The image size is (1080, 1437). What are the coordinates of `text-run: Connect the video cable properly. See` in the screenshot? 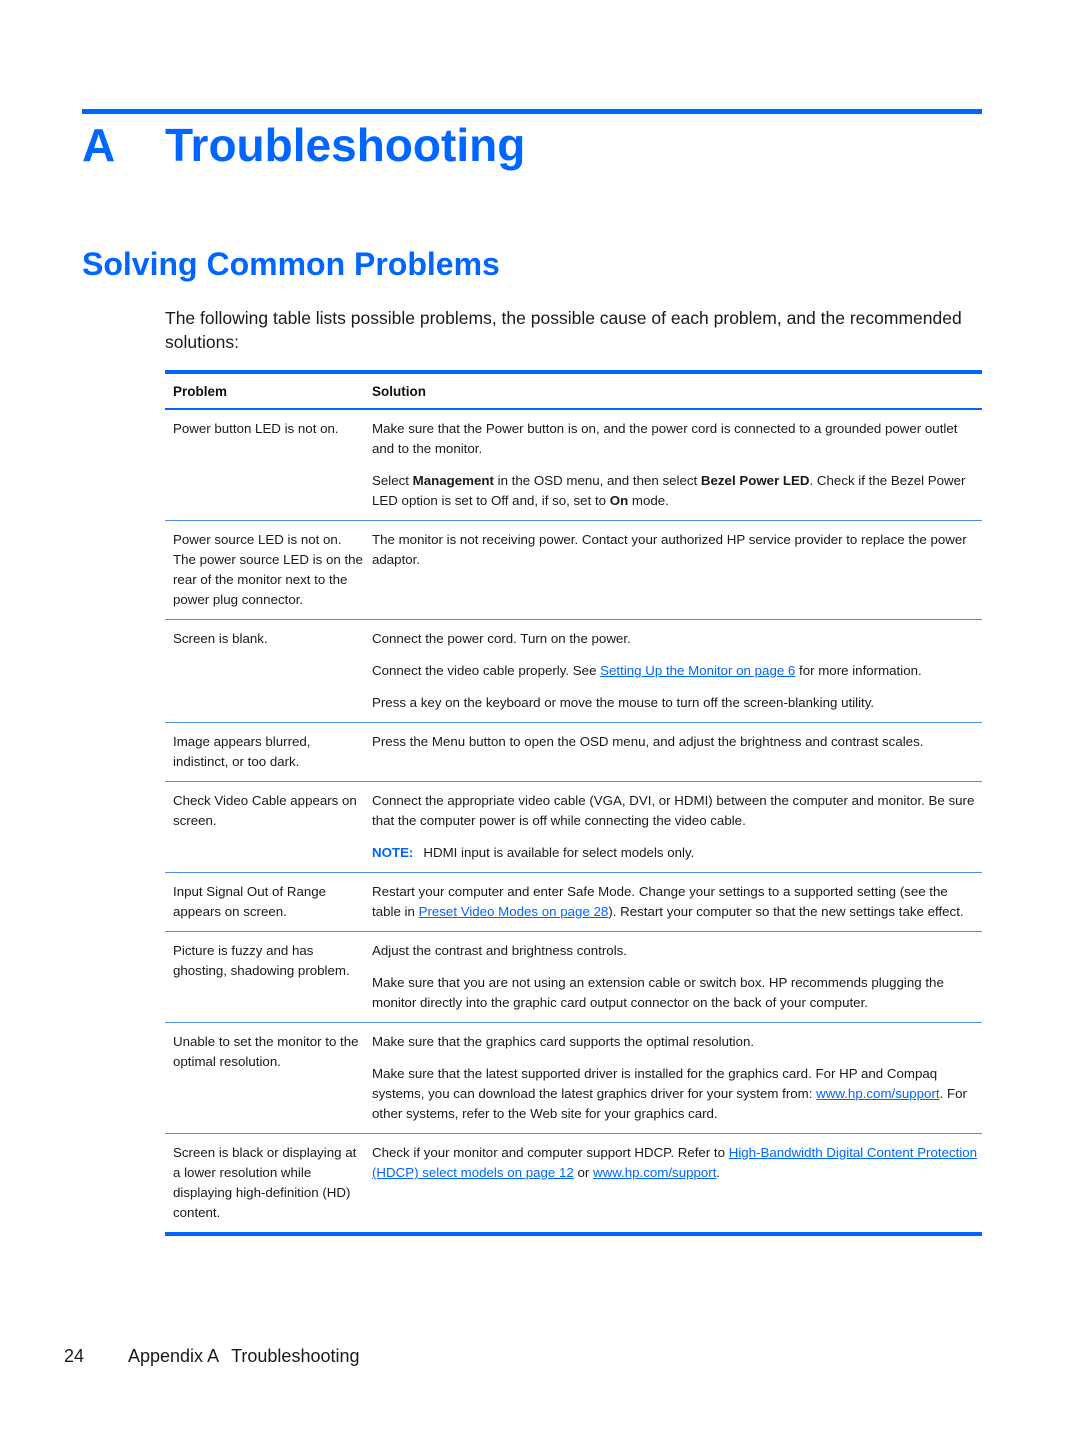 It's located at (486, 670).